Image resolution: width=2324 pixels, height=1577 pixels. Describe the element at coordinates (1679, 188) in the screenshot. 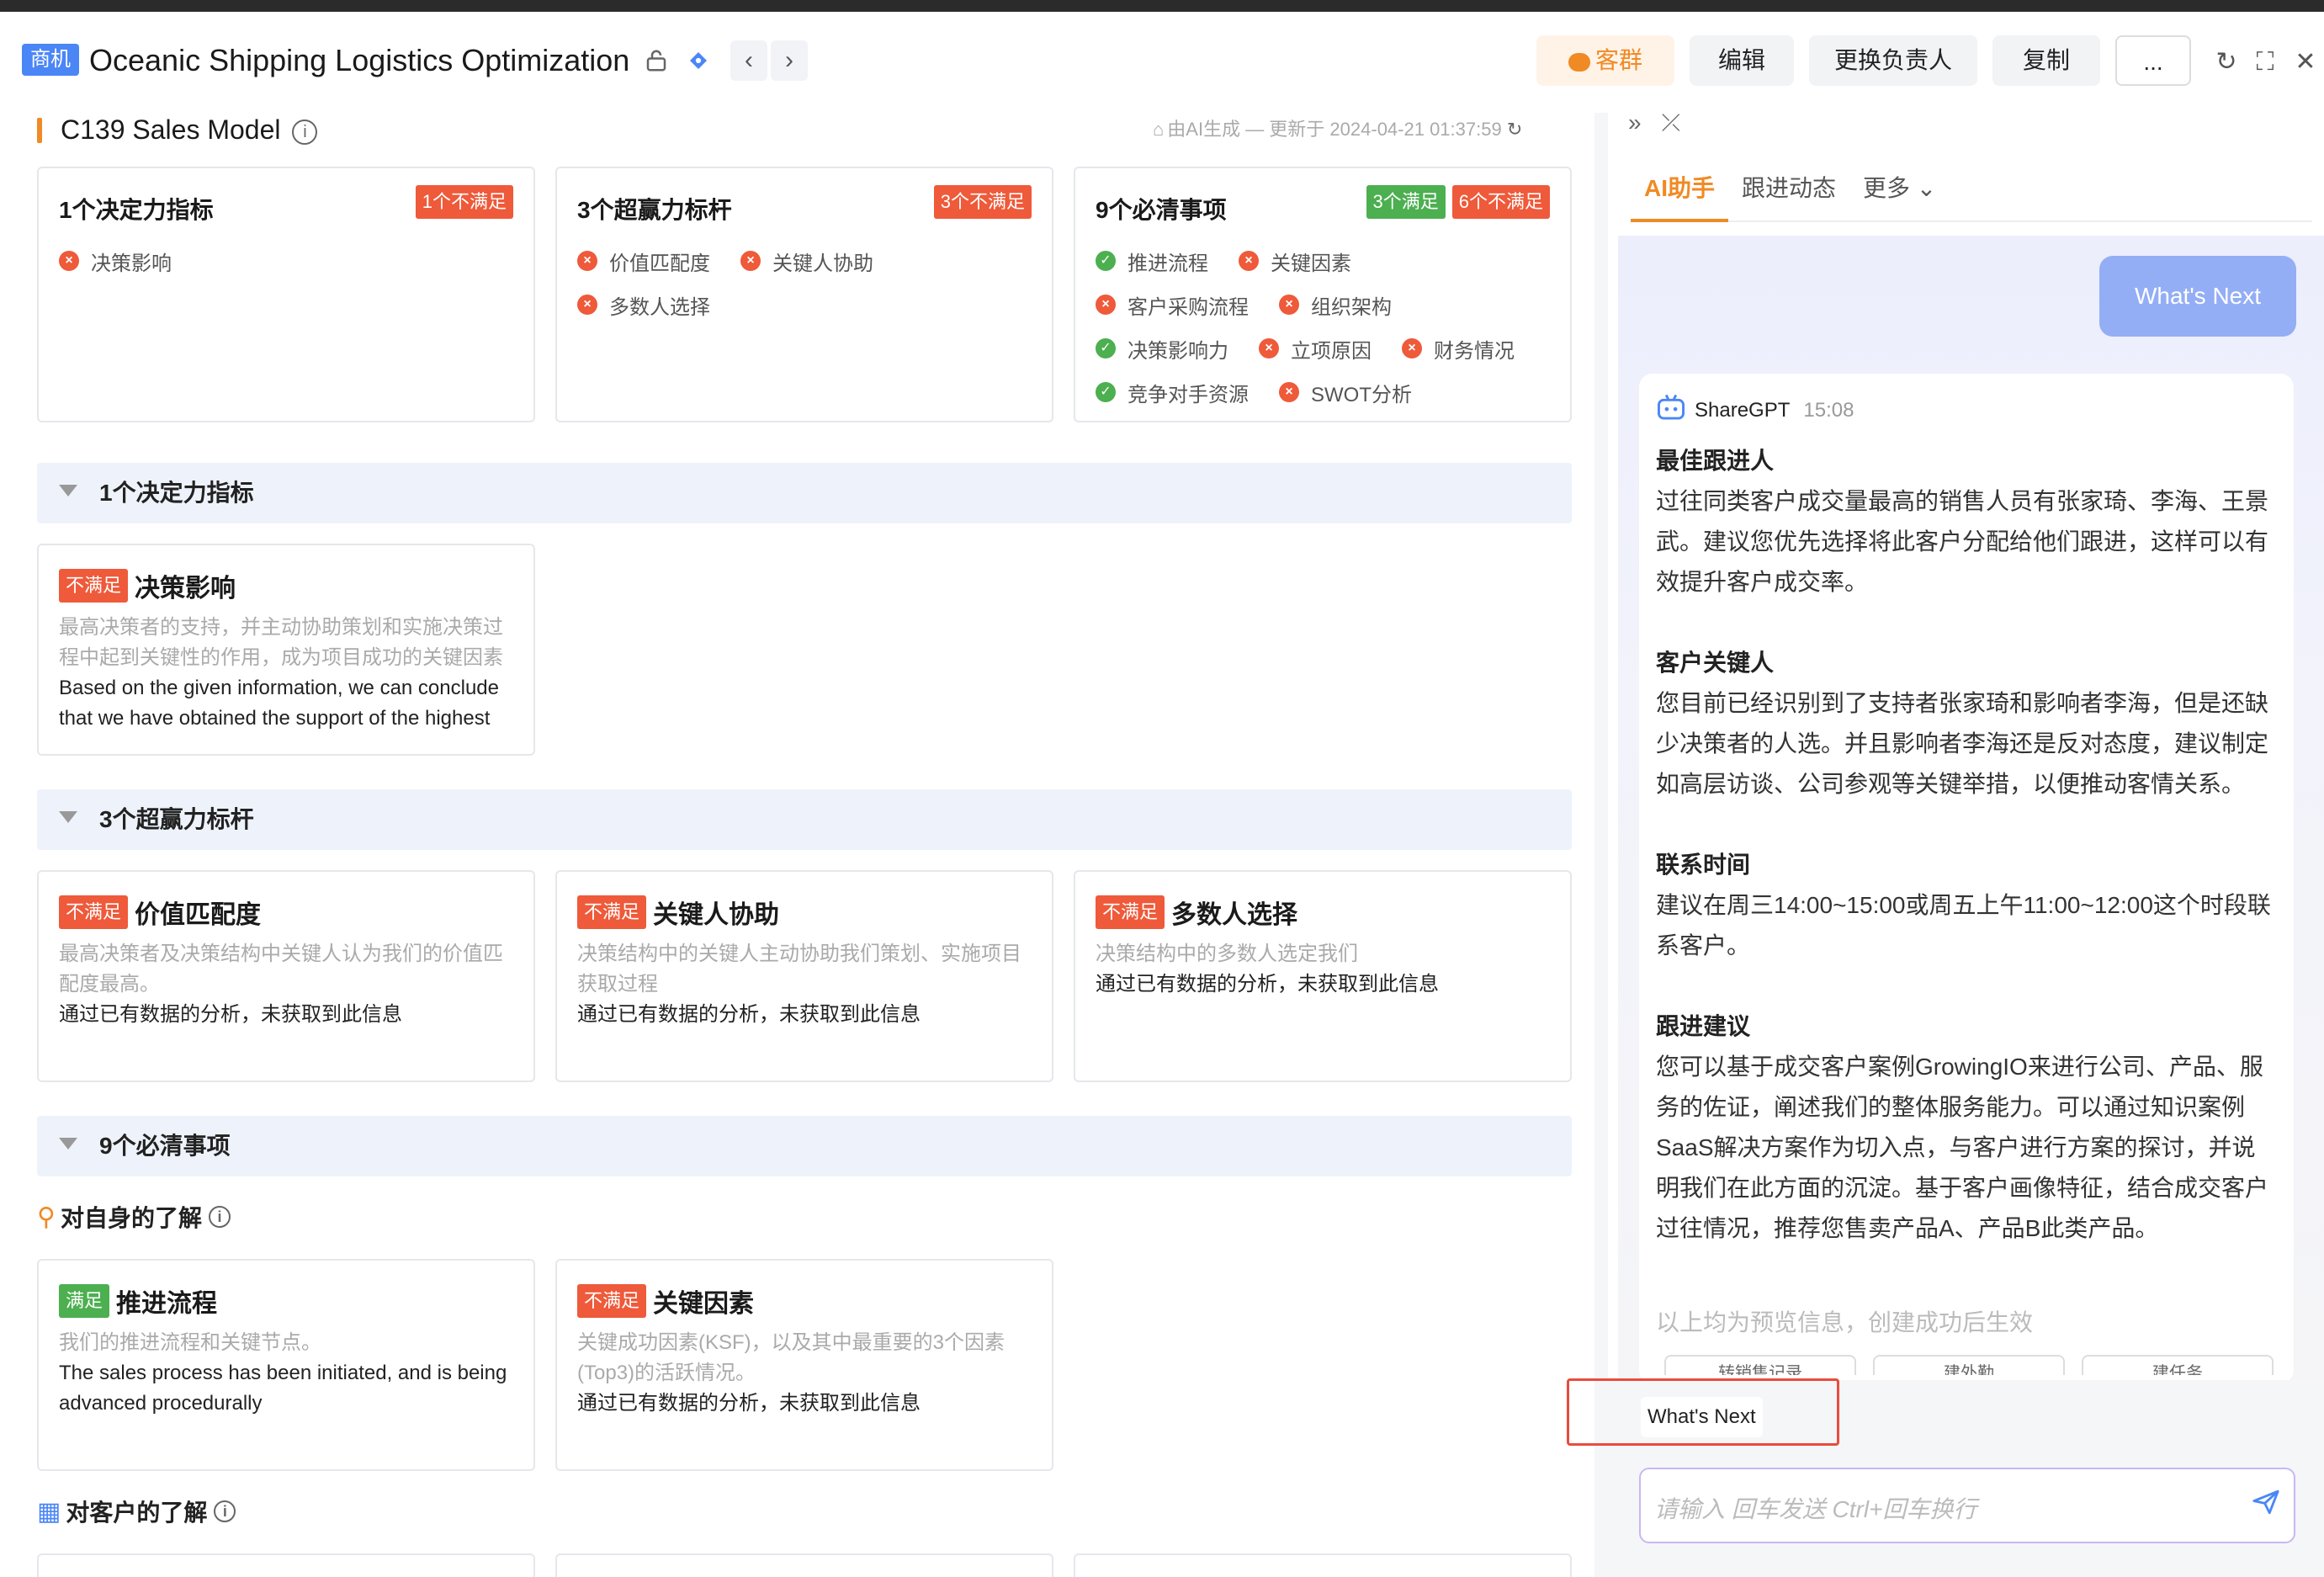

I see `tab-ai-assistant: AI助手` at that location.